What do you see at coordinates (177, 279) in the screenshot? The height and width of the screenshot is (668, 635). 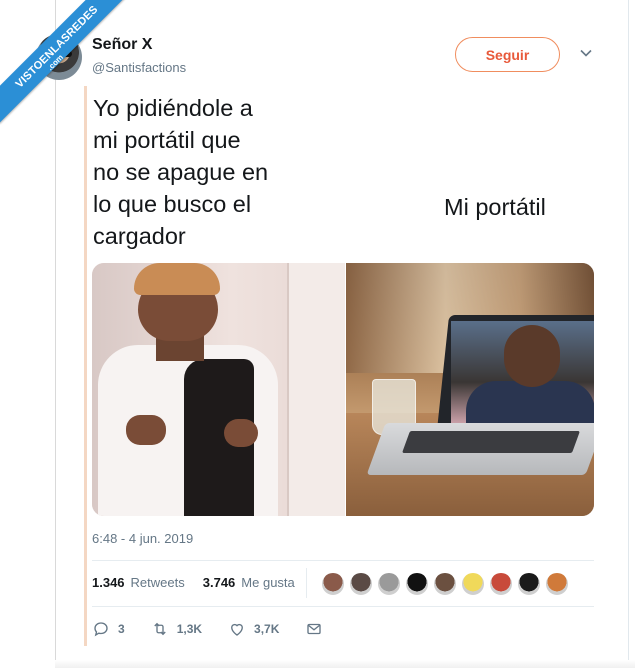 I see `image-headwrap` at bounding box center [177, 279].